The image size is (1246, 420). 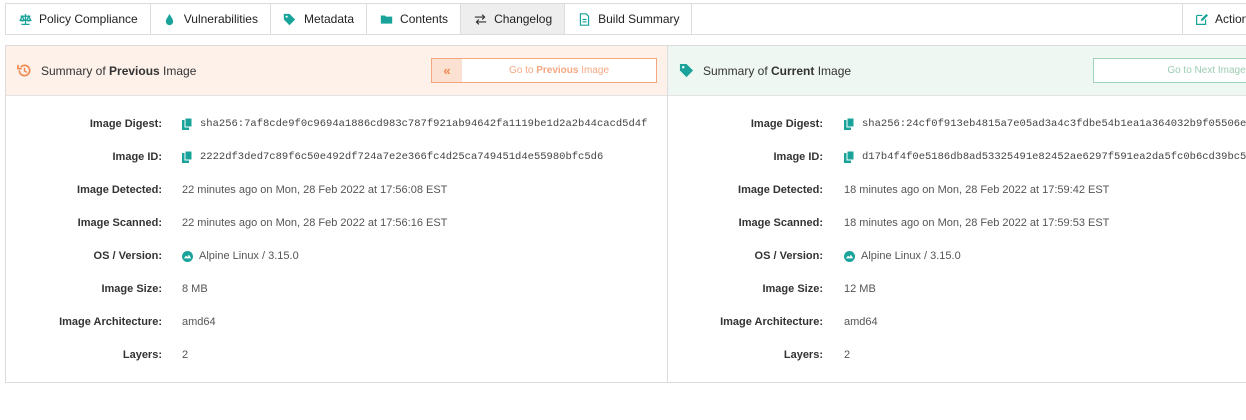 What do you see at coordinates (447, 70) in the screenshot?
I see `double-chevron-left-icon: «` at bounding box center [447, 70].